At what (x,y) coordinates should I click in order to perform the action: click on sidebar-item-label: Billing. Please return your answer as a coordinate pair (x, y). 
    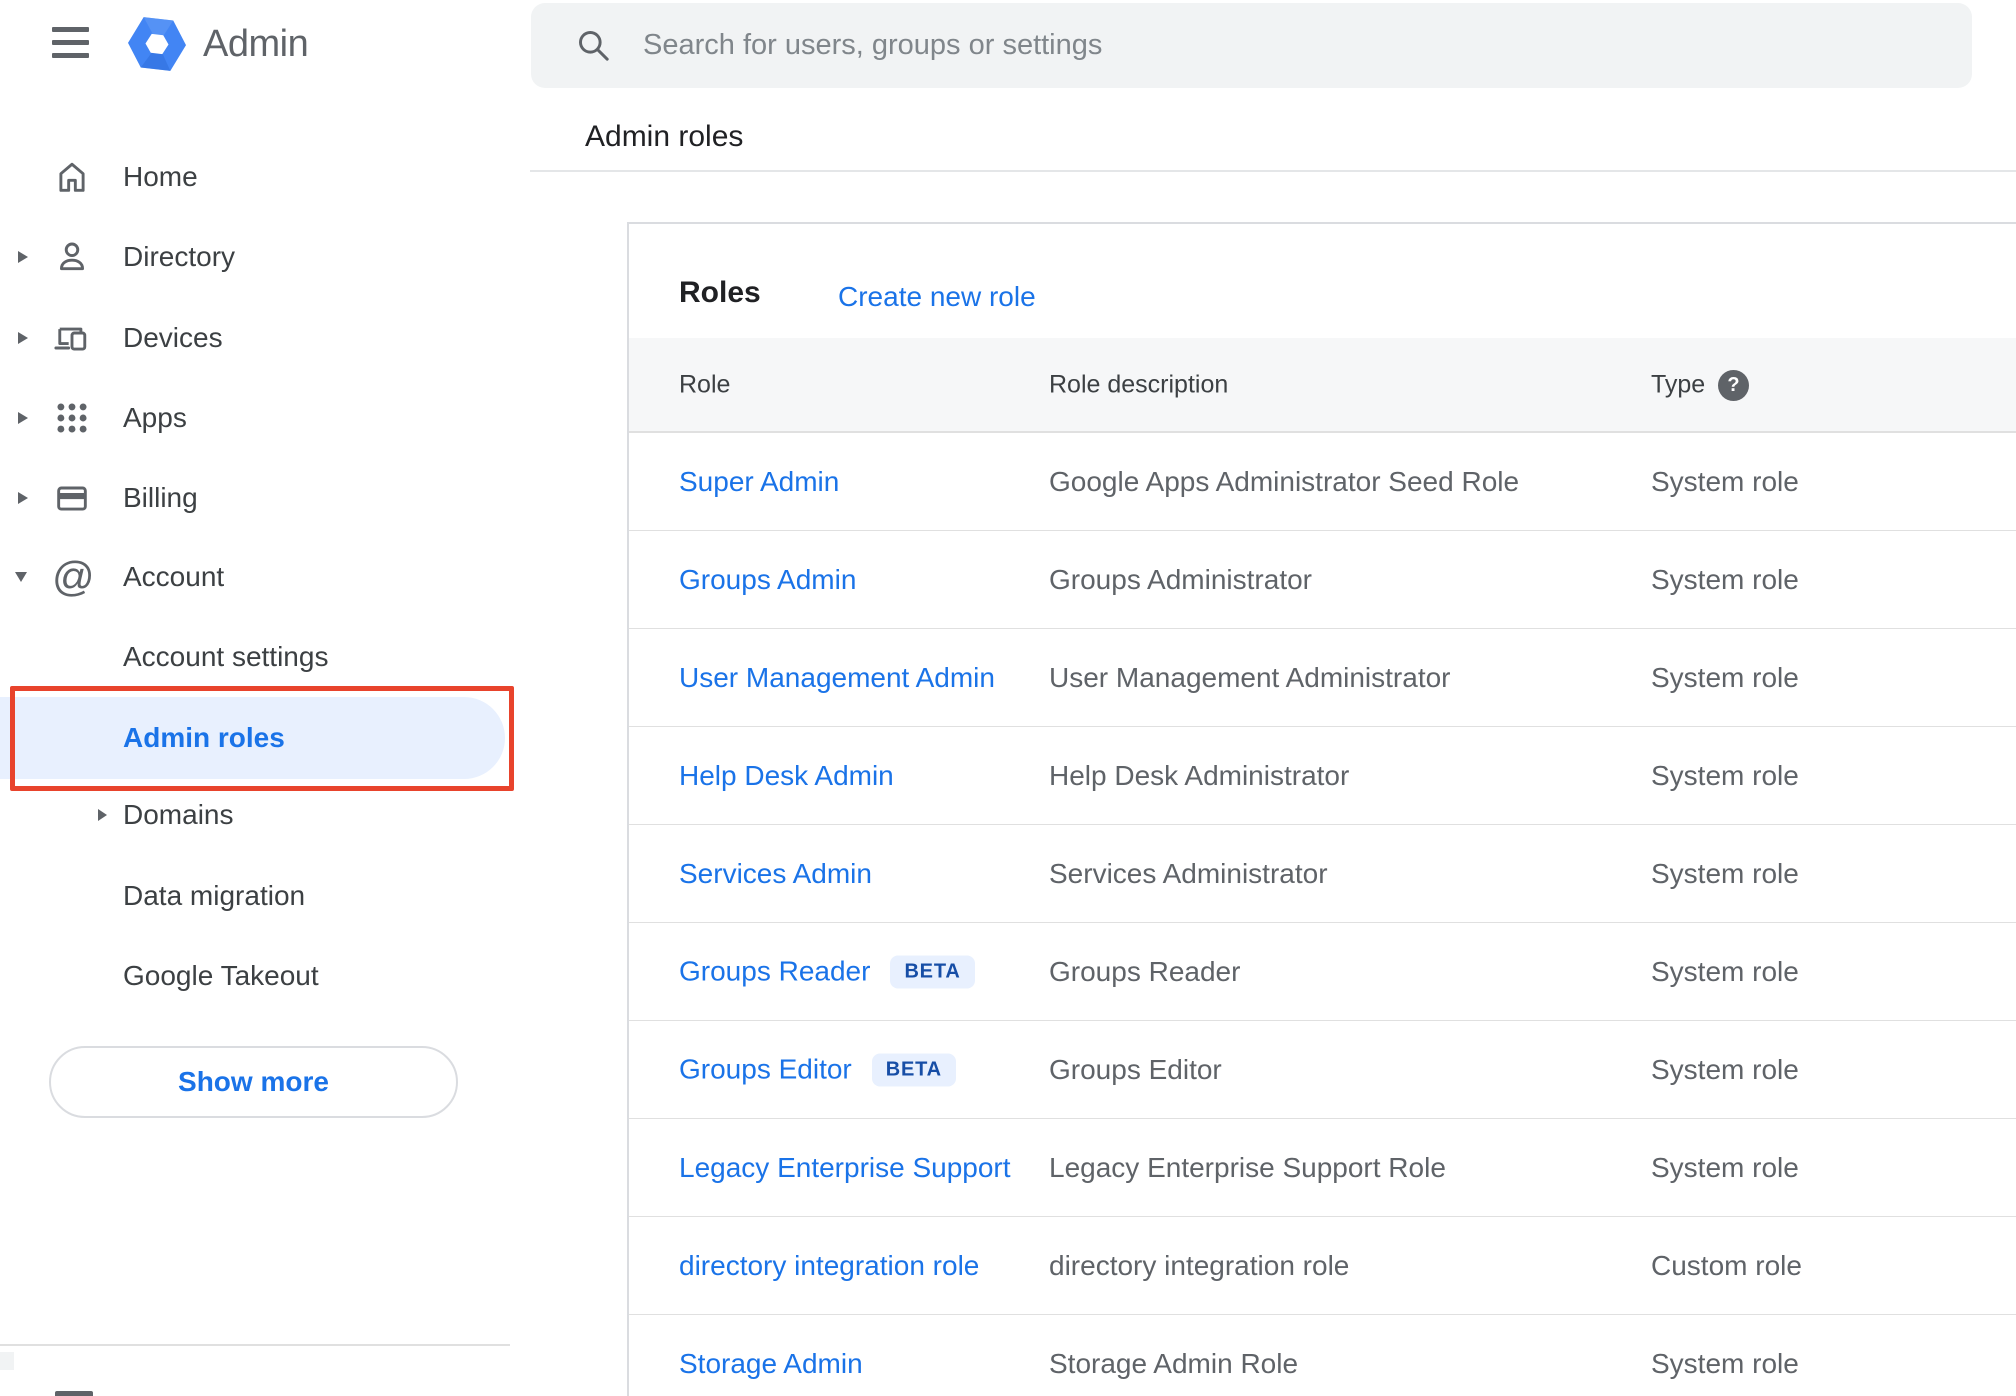
    Looking at the image, I should click on (160, 497).